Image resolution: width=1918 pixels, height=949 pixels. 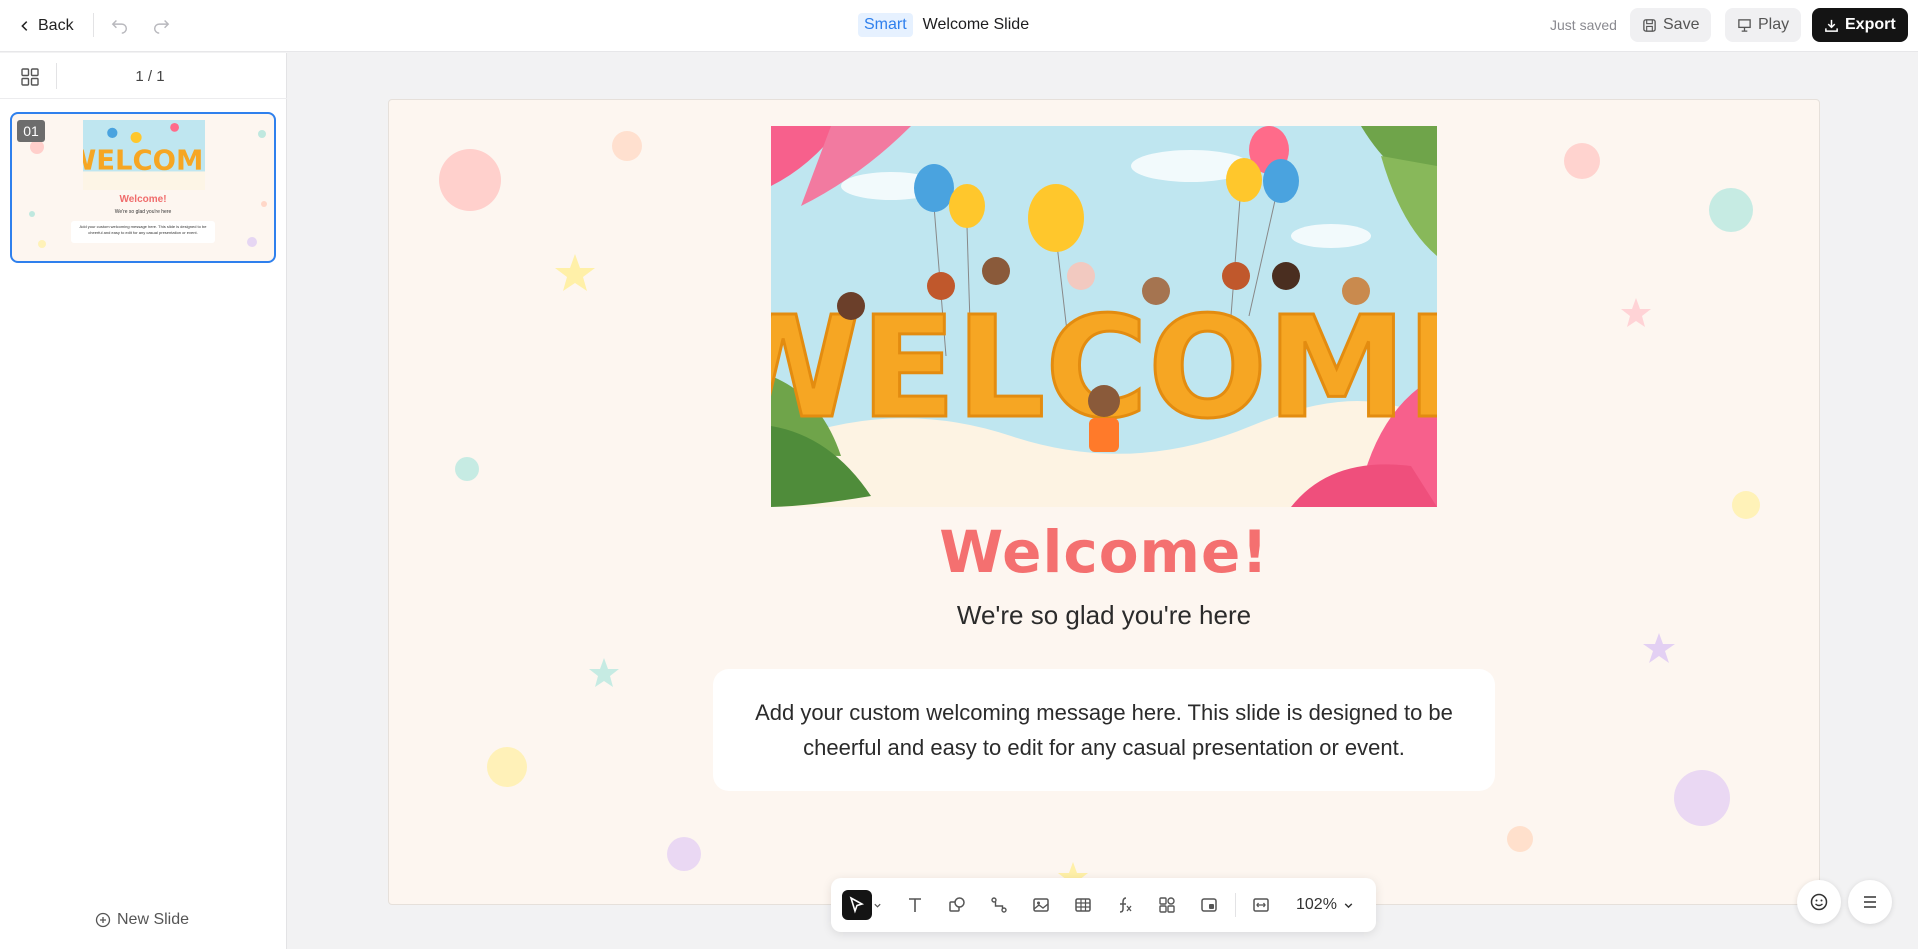 I want to click on play-label: Play, so click(x=1774, y=24).